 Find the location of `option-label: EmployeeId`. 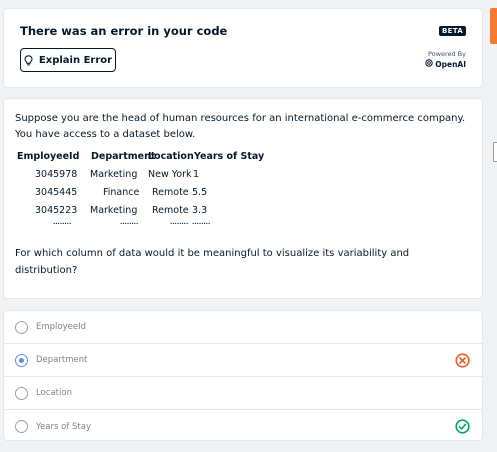

option-label: EmployeeId is located at coordinates (61, 327).